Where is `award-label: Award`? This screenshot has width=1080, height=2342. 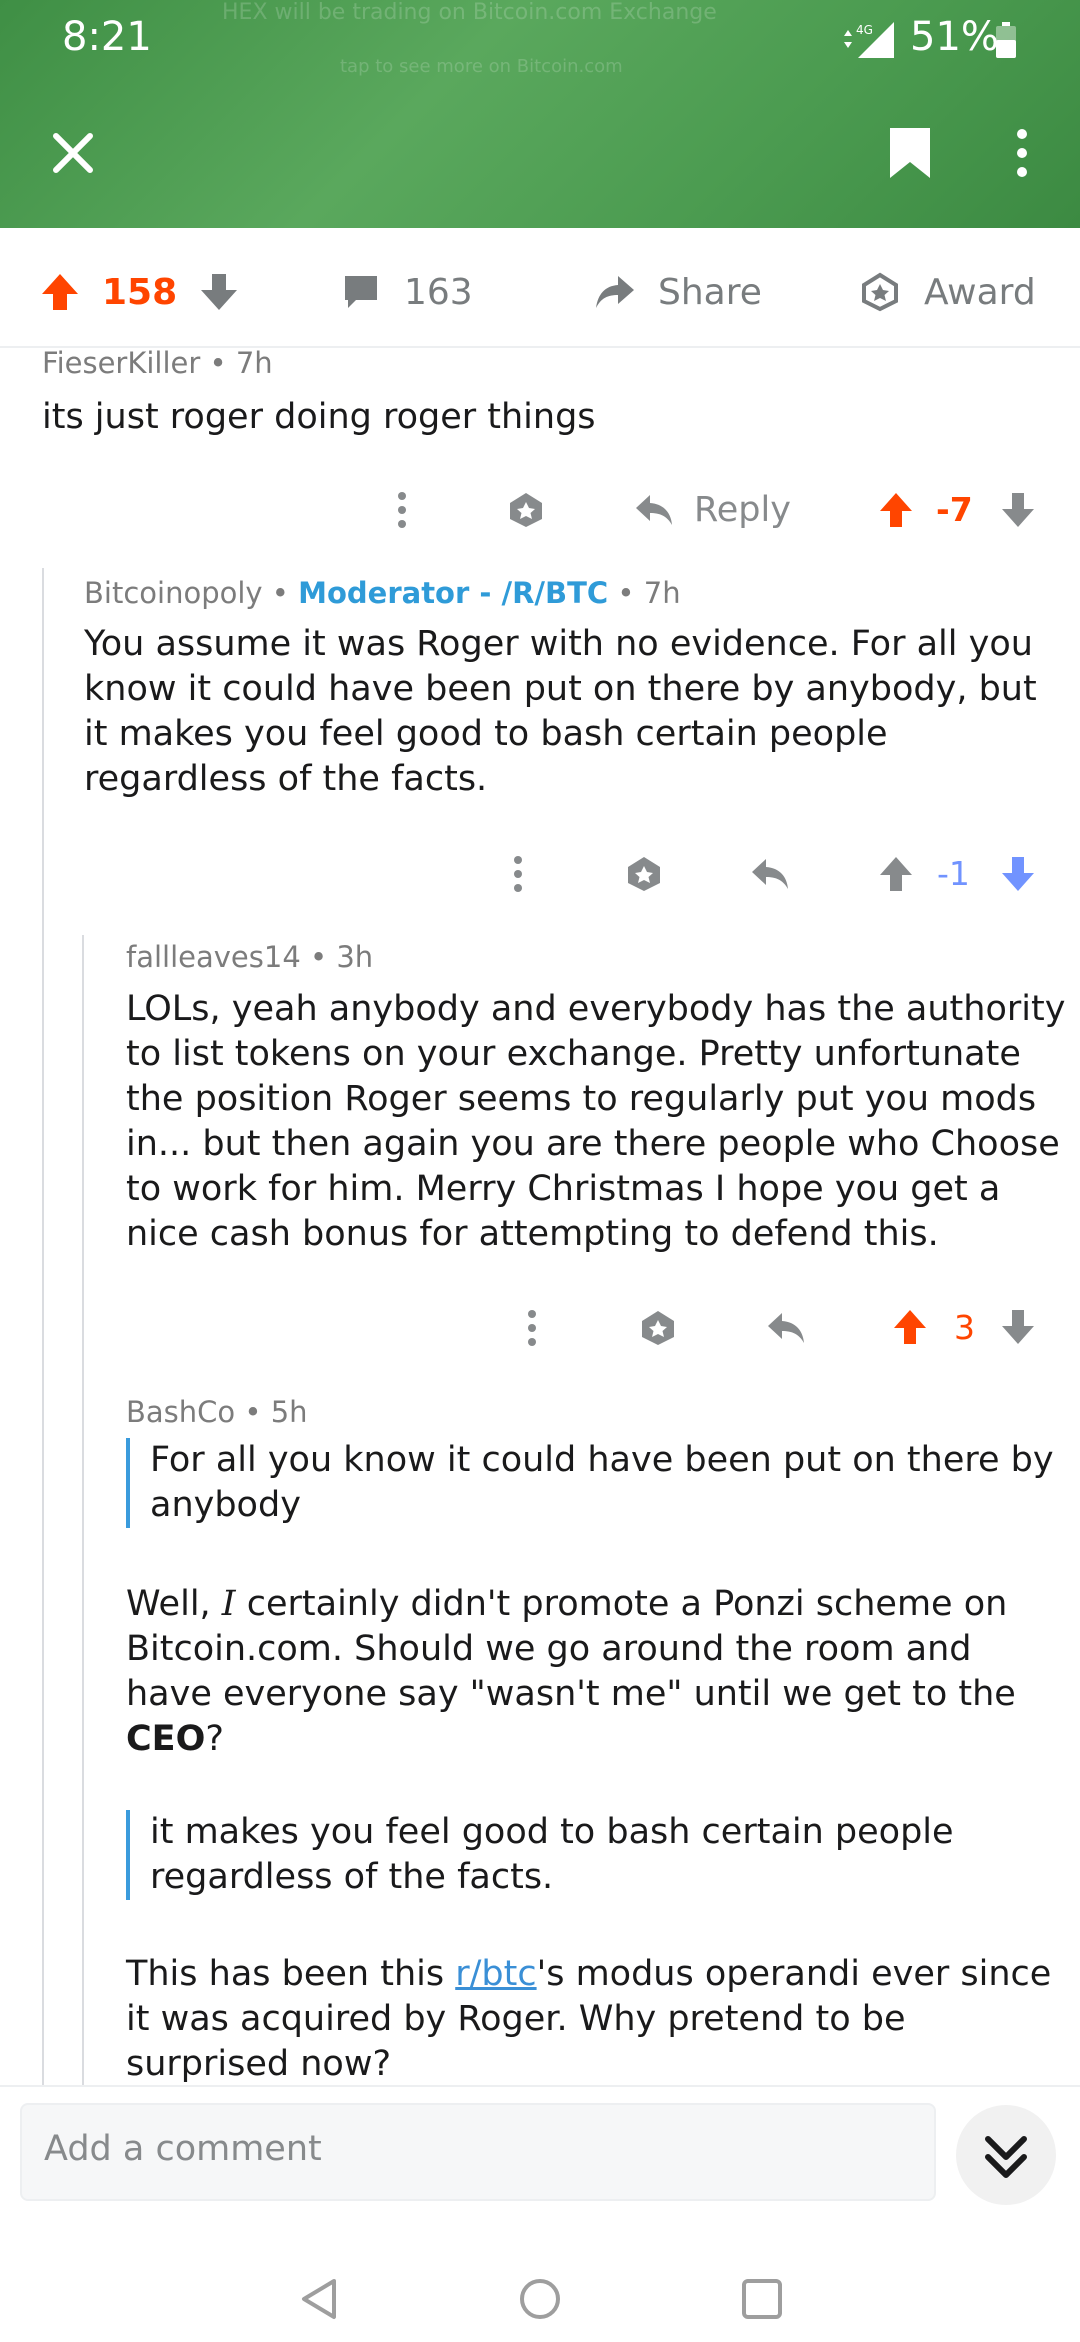 award-label: Award is located at coordinates (980, 292).